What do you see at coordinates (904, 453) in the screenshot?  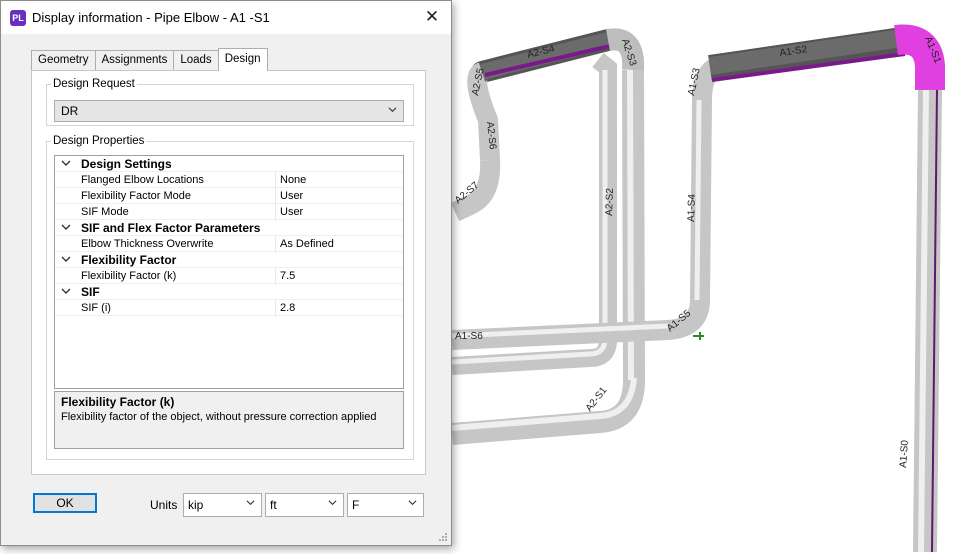 I see `label-a1-s0: A1-S0` at bounding box center [904, 453].